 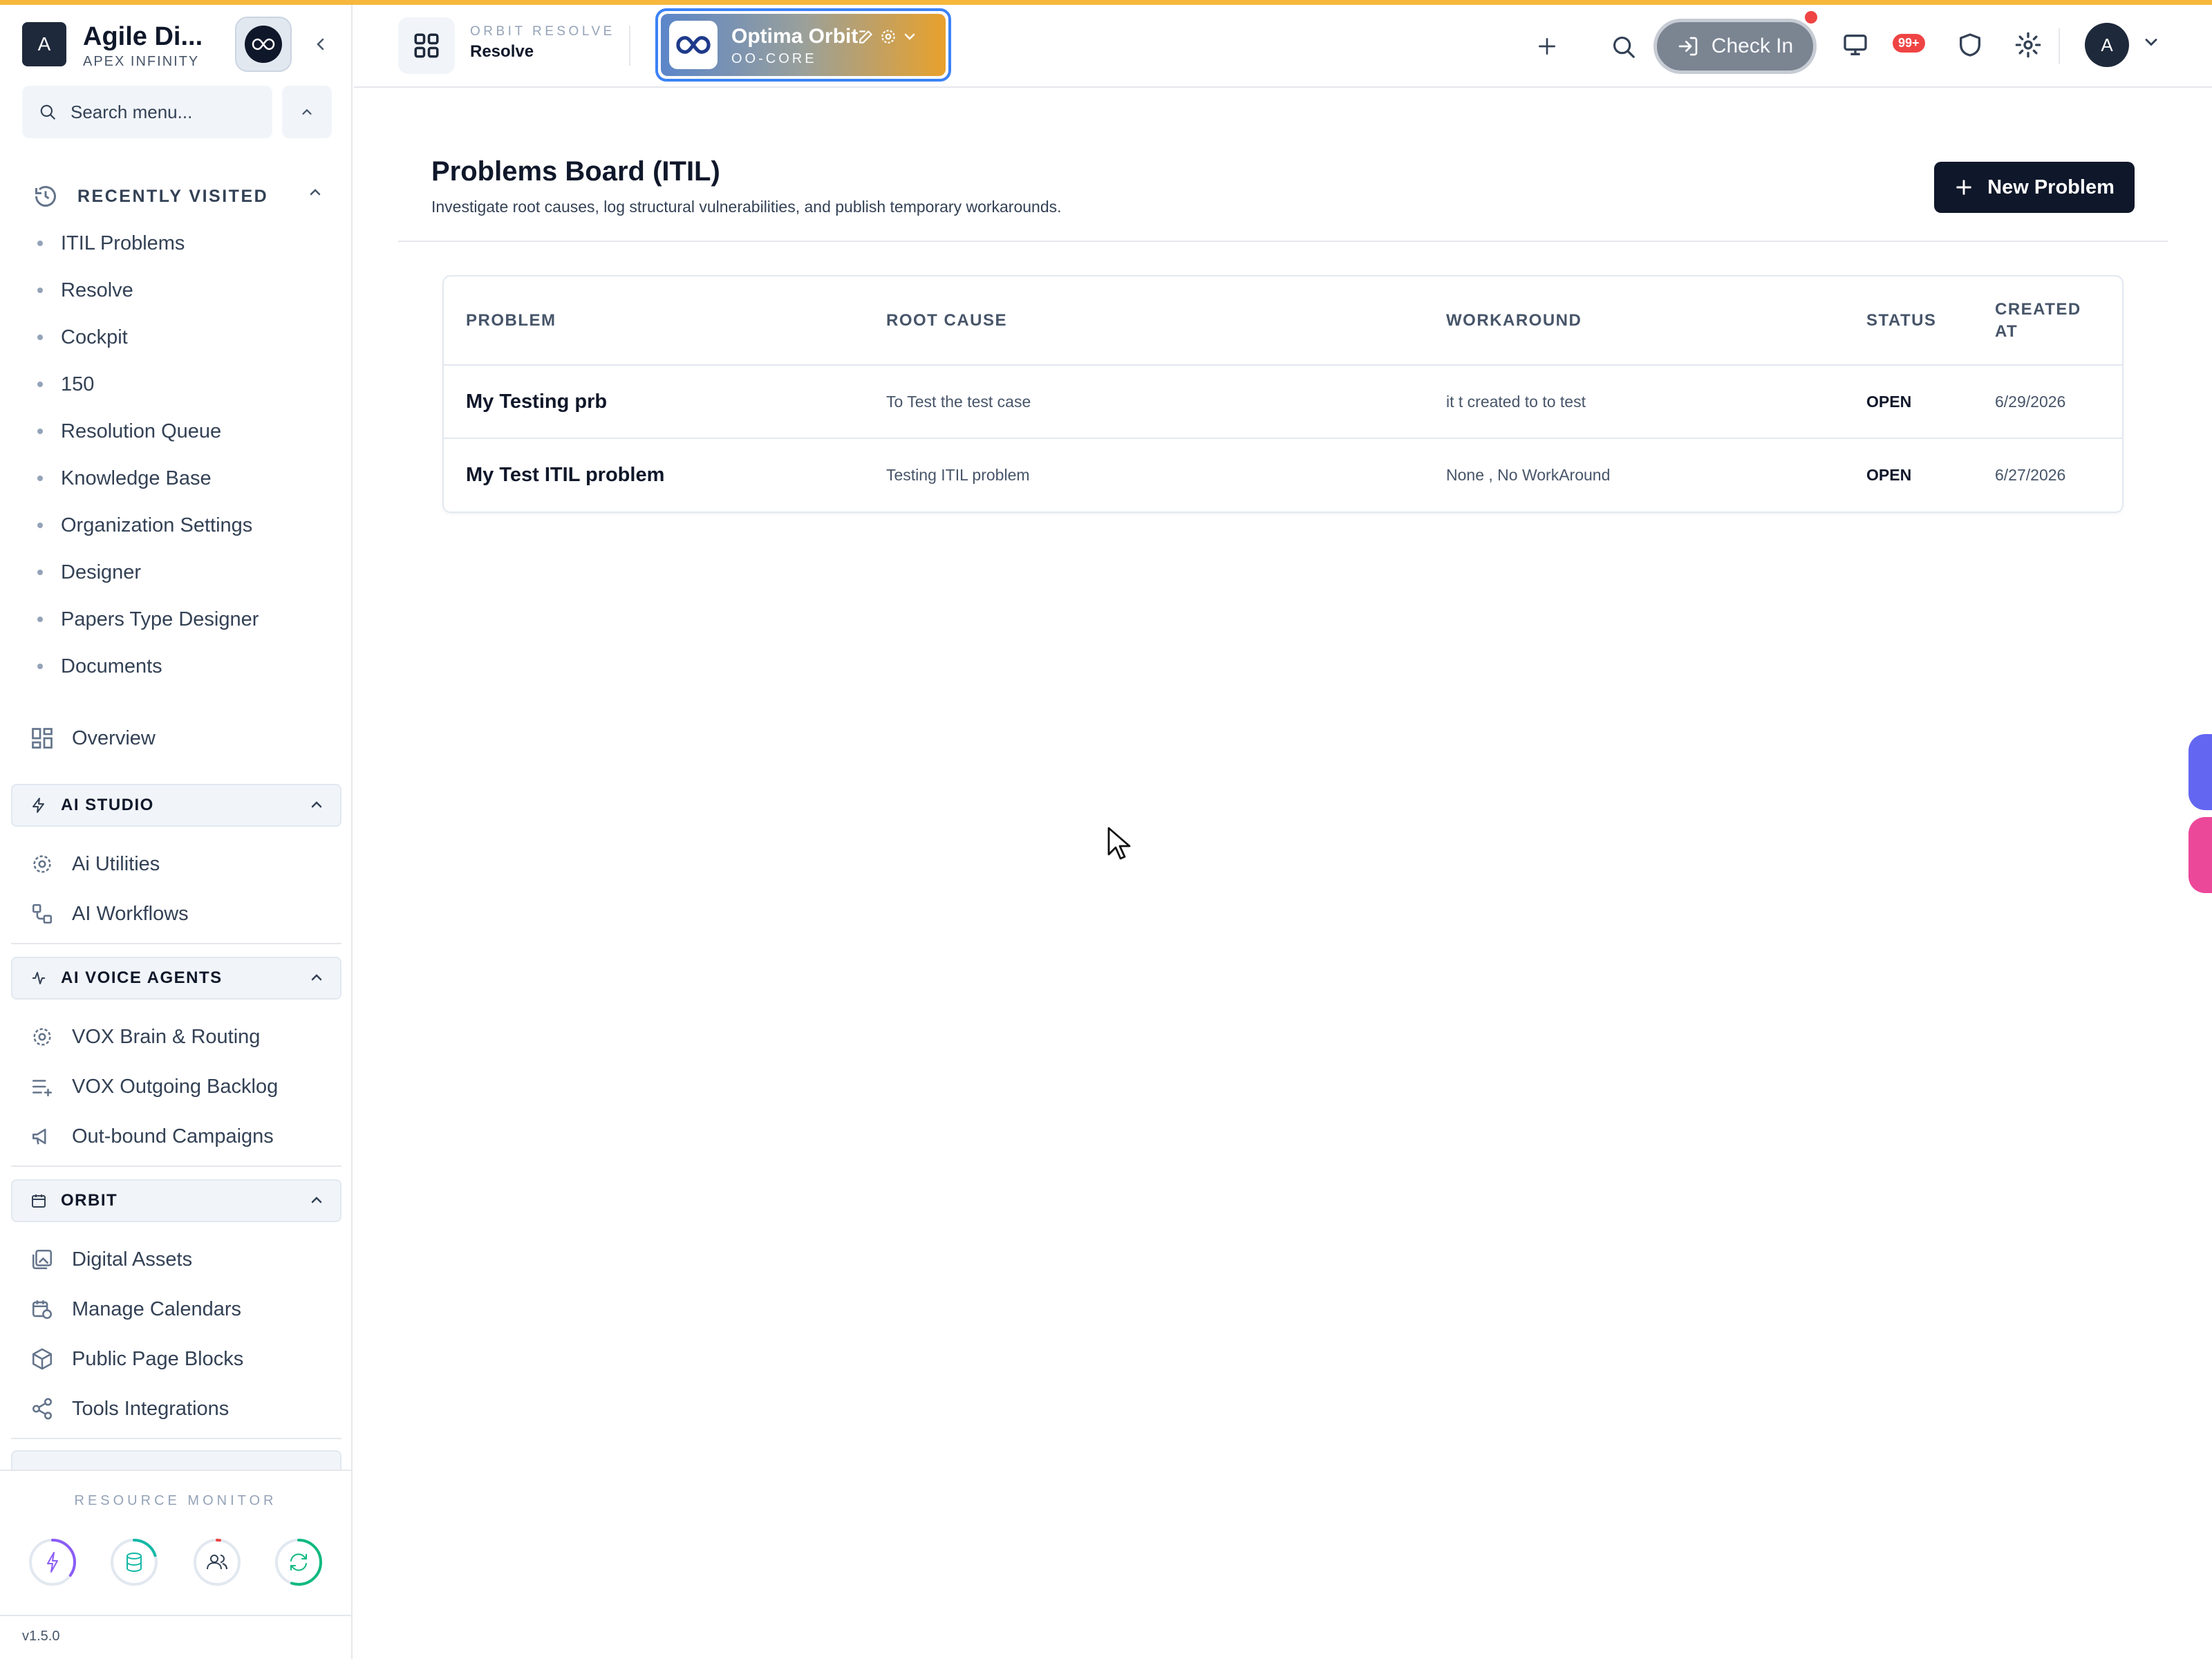 I want to click on monitor-button, so click(x=1855, y=45).